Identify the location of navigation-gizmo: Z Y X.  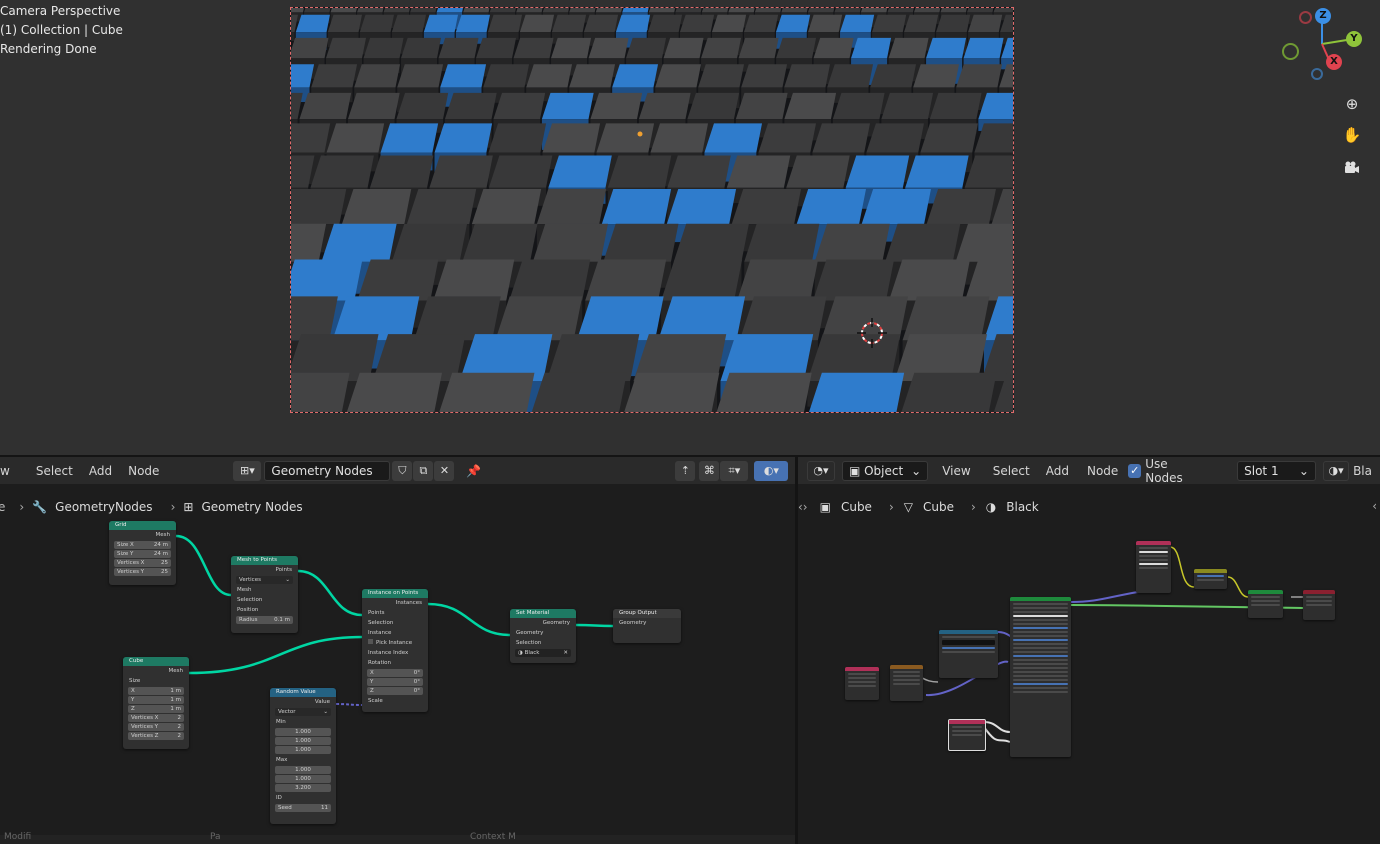
(1320, 46).